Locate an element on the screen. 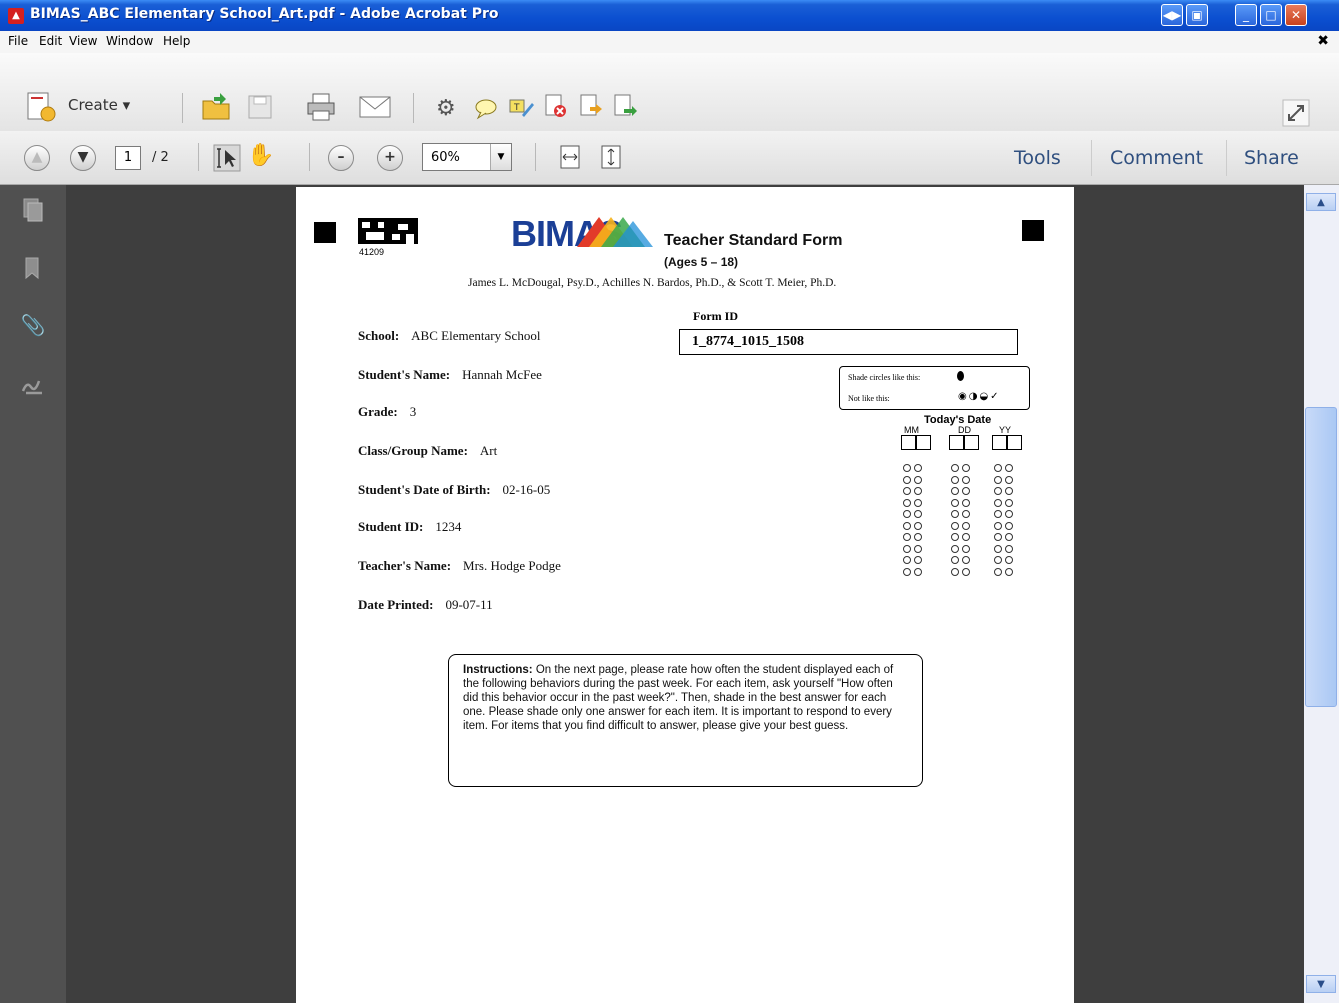 This screenshot has width=1339, height=1003. tools-pane-button: Tools is located at coordinates (1037, 158).